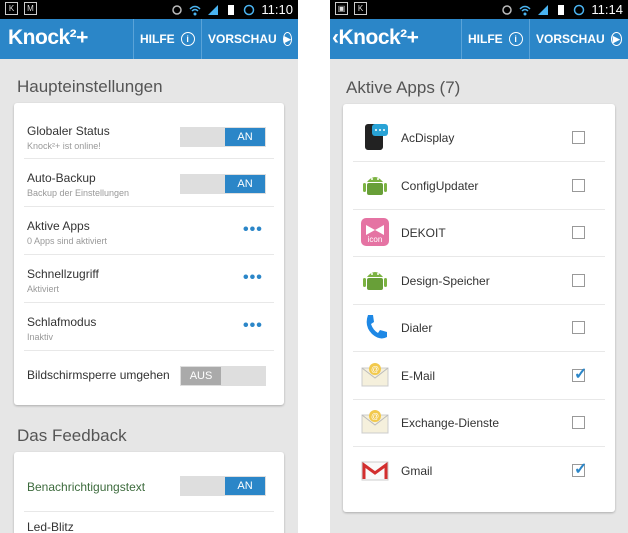  I want to click on notification-text-toggle: AN, so click(223, 486).